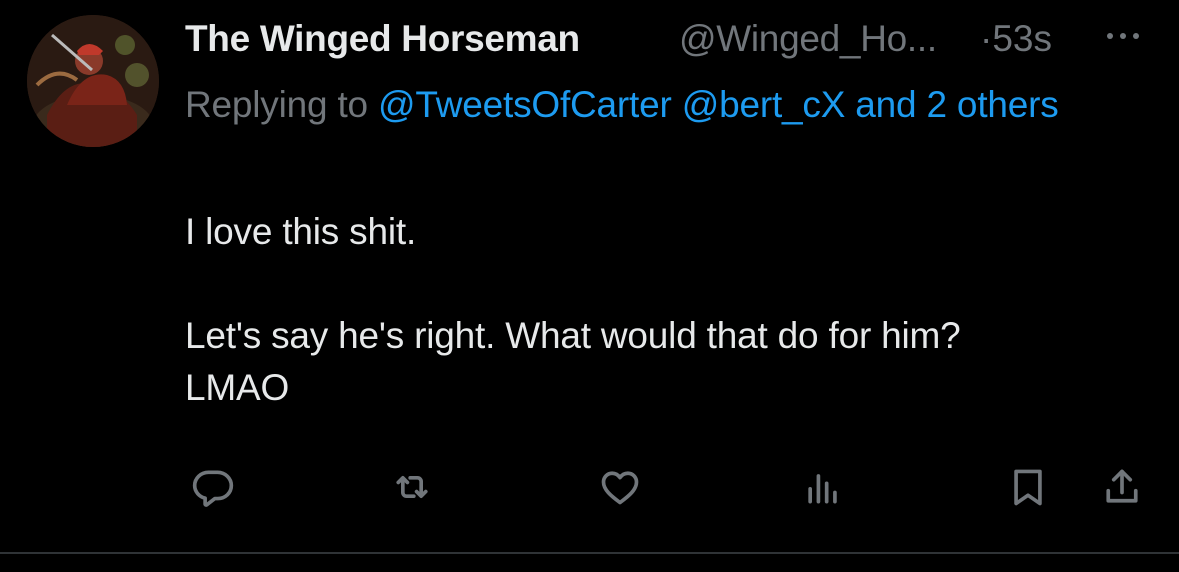 The image size is (1179, 572). I want to click on reply-icon, so click(213, 488).